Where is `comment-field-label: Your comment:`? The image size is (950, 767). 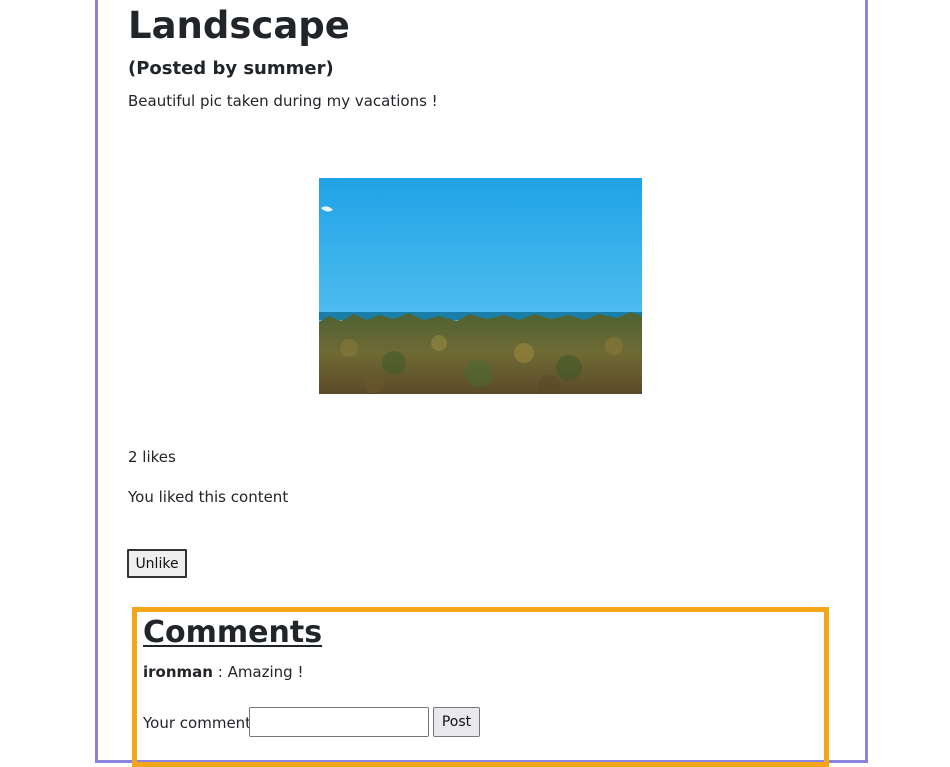 comment-field-label: Your comment: is located at coordinates (200, 723).